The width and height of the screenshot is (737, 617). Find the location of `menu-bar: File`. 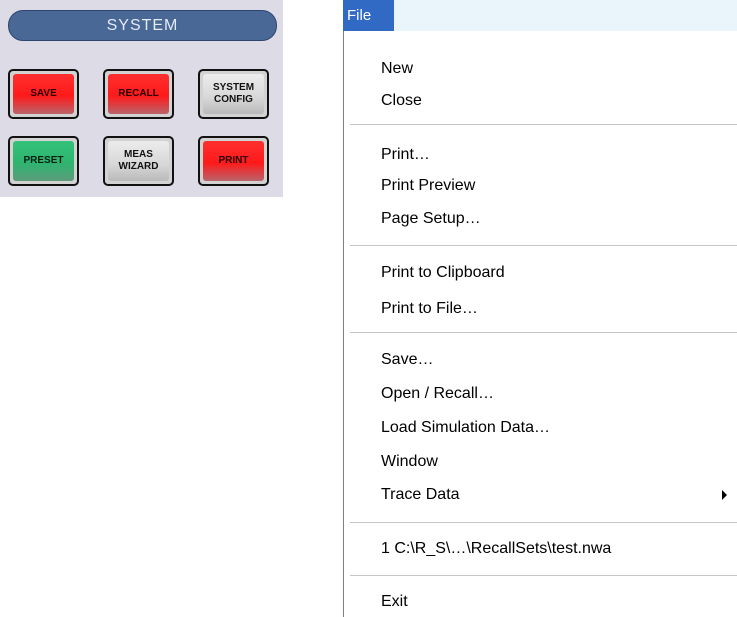

menu-bar: File is located at coordinates (540, 15).